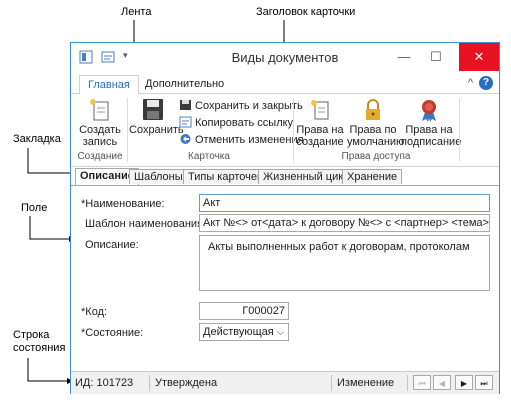 This screenshot has width=511, height=402. I want to click on link-icon, so click(185, 122).